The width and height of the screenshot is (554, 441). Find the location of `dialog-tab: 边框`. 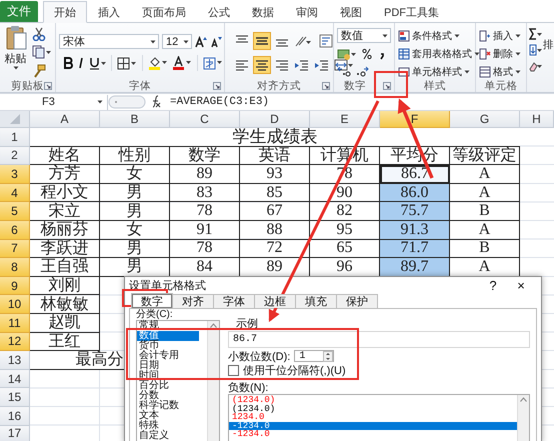

dialog-tab: 边框 is located at coordinates (275, 301).